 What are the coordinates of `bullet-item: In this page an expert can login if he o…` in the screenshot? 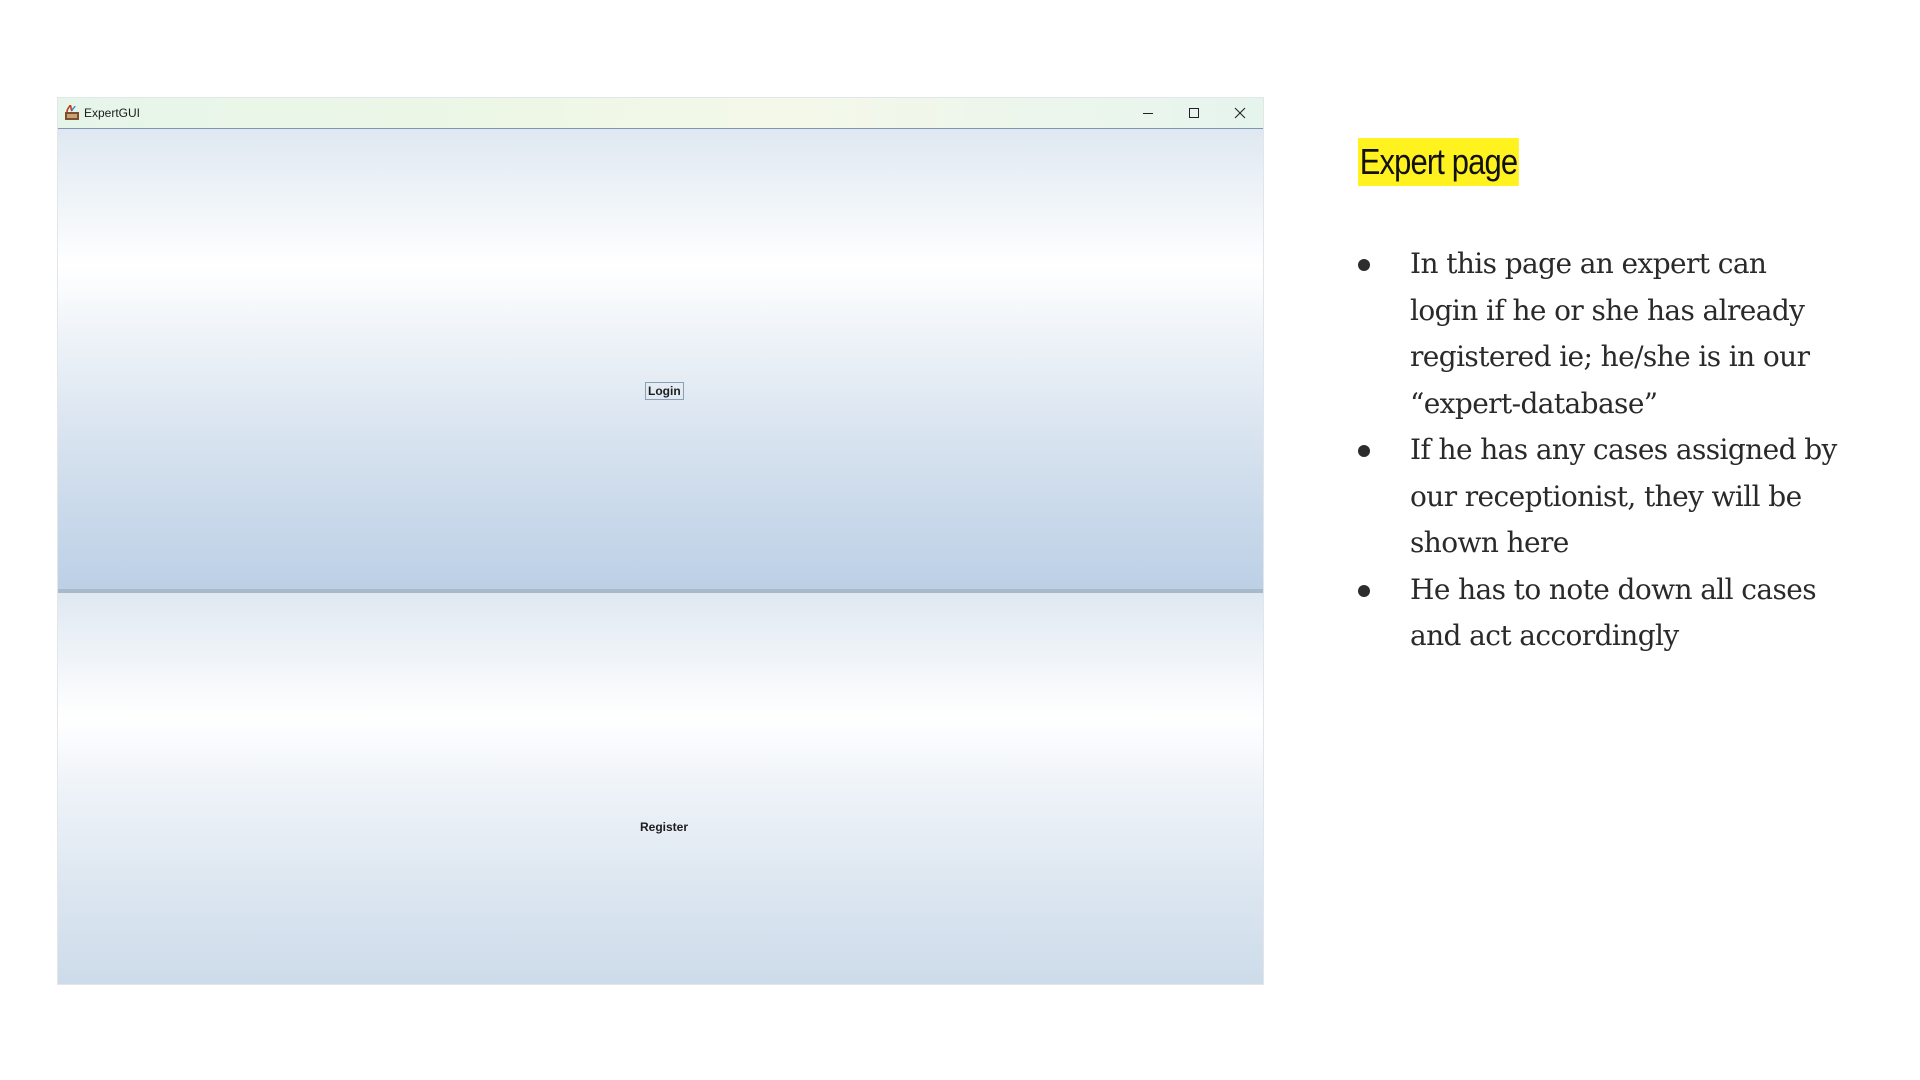 It's located at (1598, 334).